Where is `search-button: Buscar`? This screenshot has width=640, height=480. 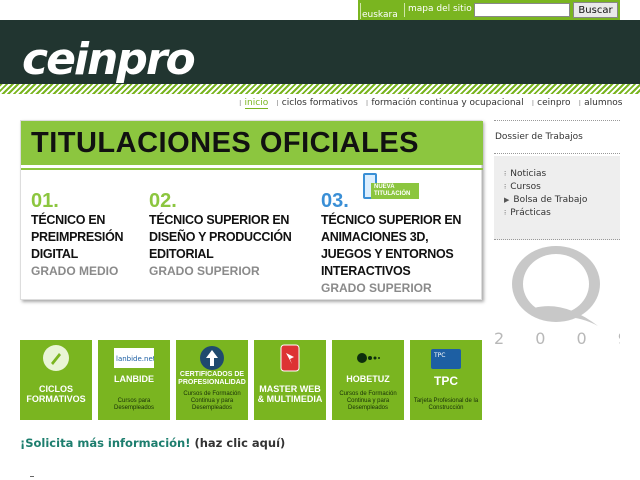
search-button: Buscar is located at coordinates (595, 10).